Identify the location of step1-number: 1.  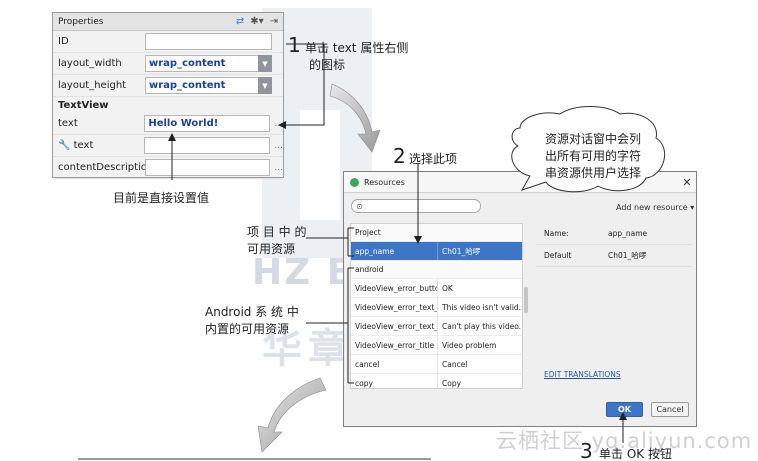
(294, 45).